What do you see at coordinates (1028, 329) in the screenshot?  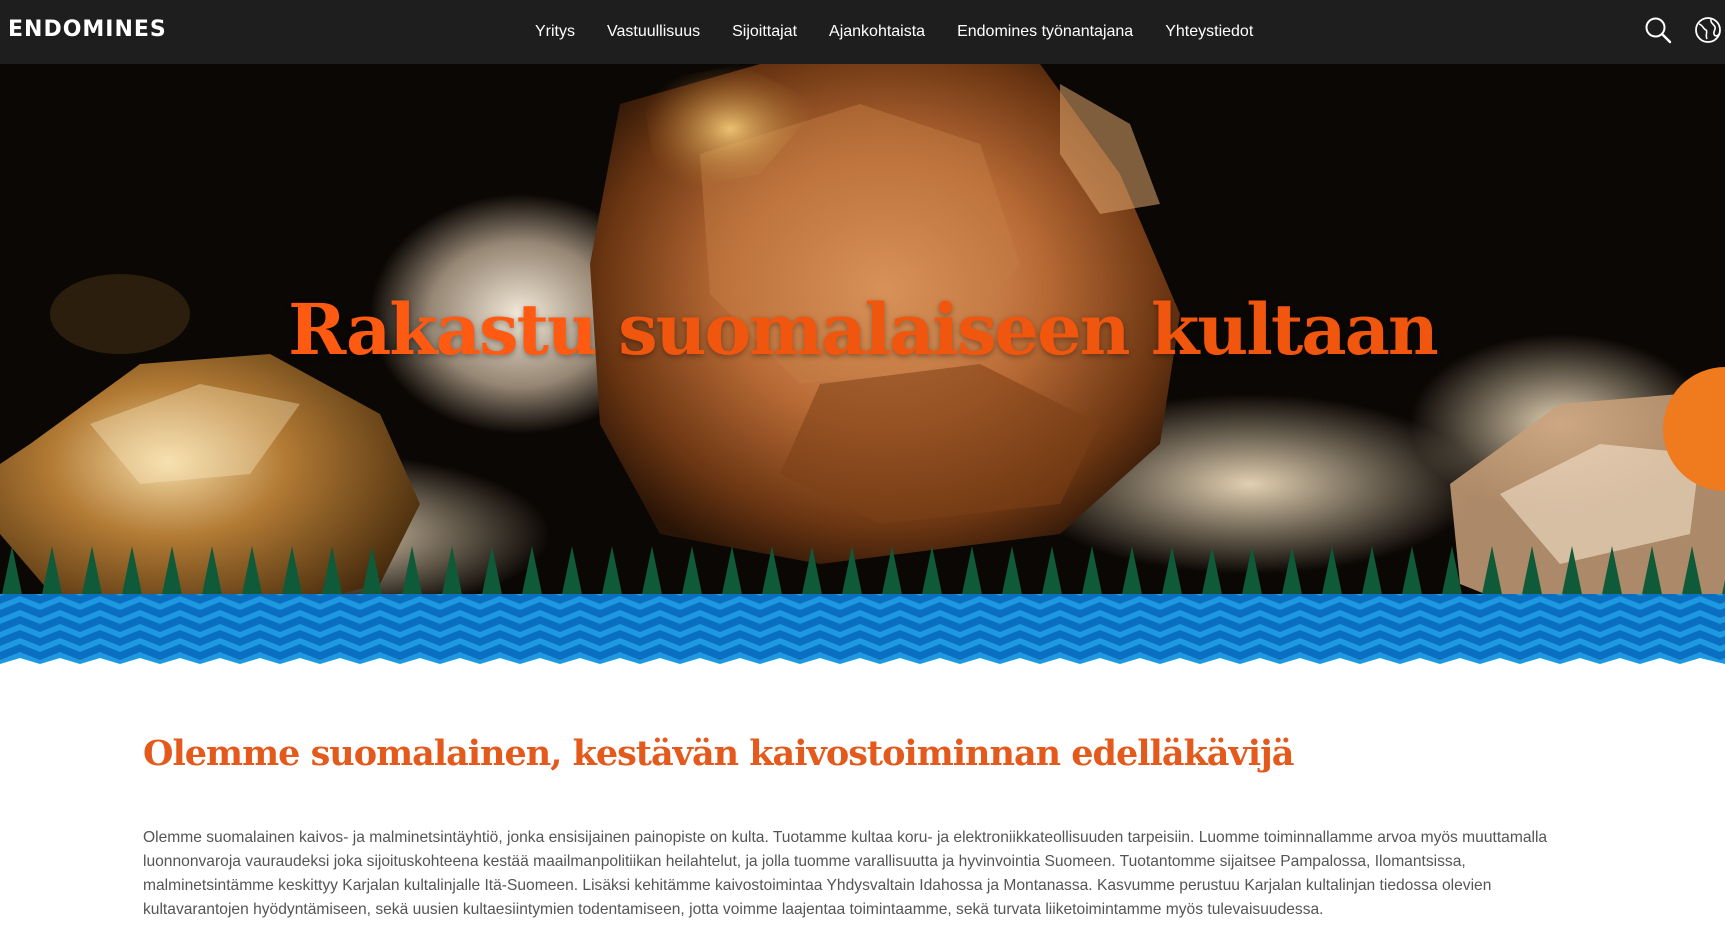 I see `hero-title-part2: suomalaiseen kultaan` at bounding box center [1028, 329].